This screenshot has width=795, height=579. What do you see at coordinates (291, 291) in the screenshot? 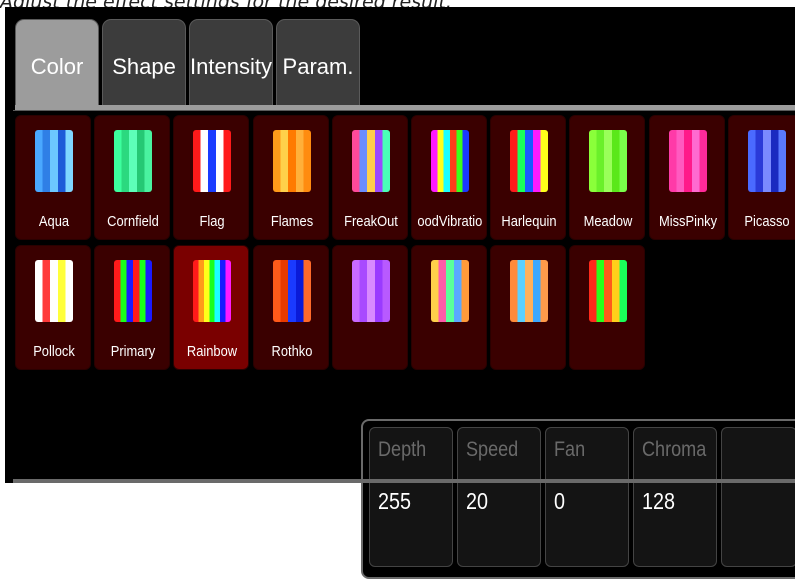
I see `rothko-swatch-icon` at bounding box center [291, 291].